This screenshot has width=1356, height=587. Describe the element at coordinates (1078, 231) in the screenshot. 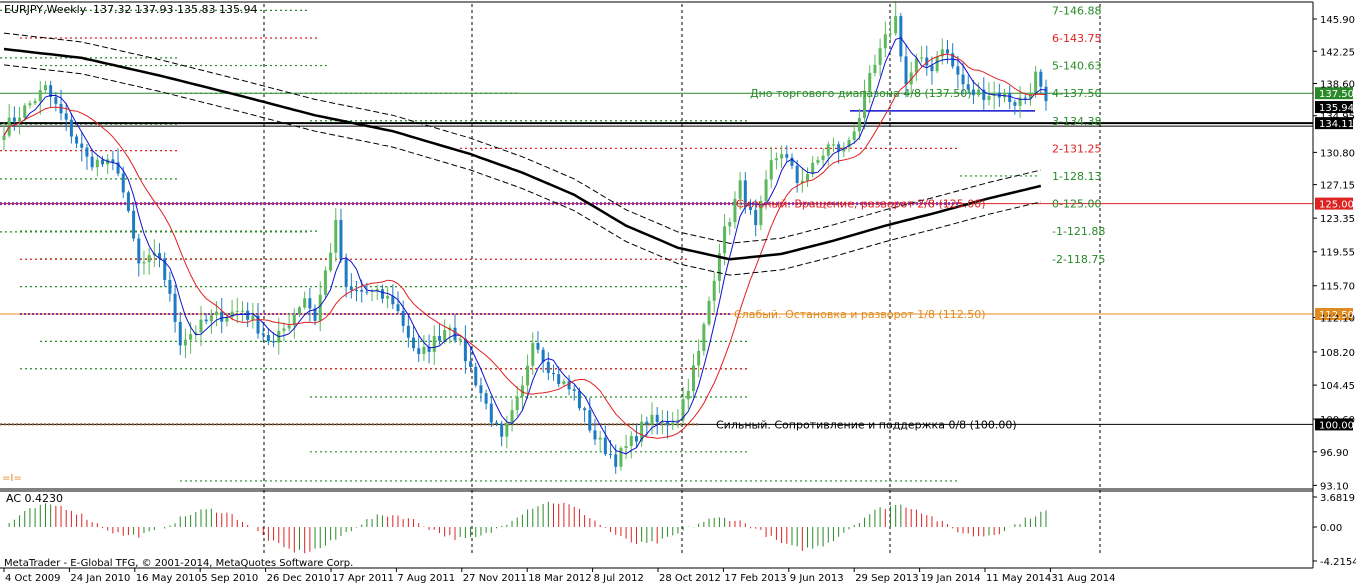

I see `murrey-level-label: -1-121.88` at that location.